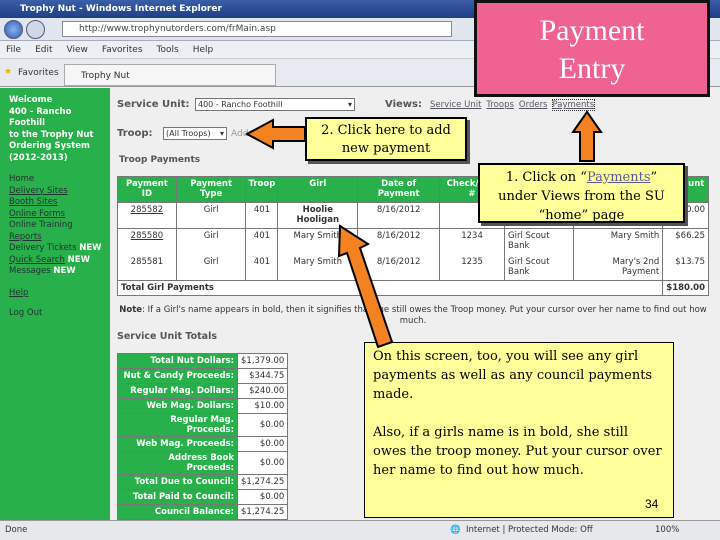 This screenshot has height=540, width=720. I want to click on status-text: Done, so click(16, 530).